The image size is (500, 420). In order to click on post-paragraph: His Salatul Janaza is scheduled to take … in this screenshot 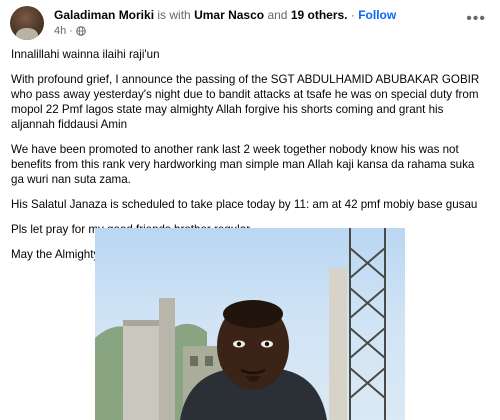, I will do `click(244, 204)`.